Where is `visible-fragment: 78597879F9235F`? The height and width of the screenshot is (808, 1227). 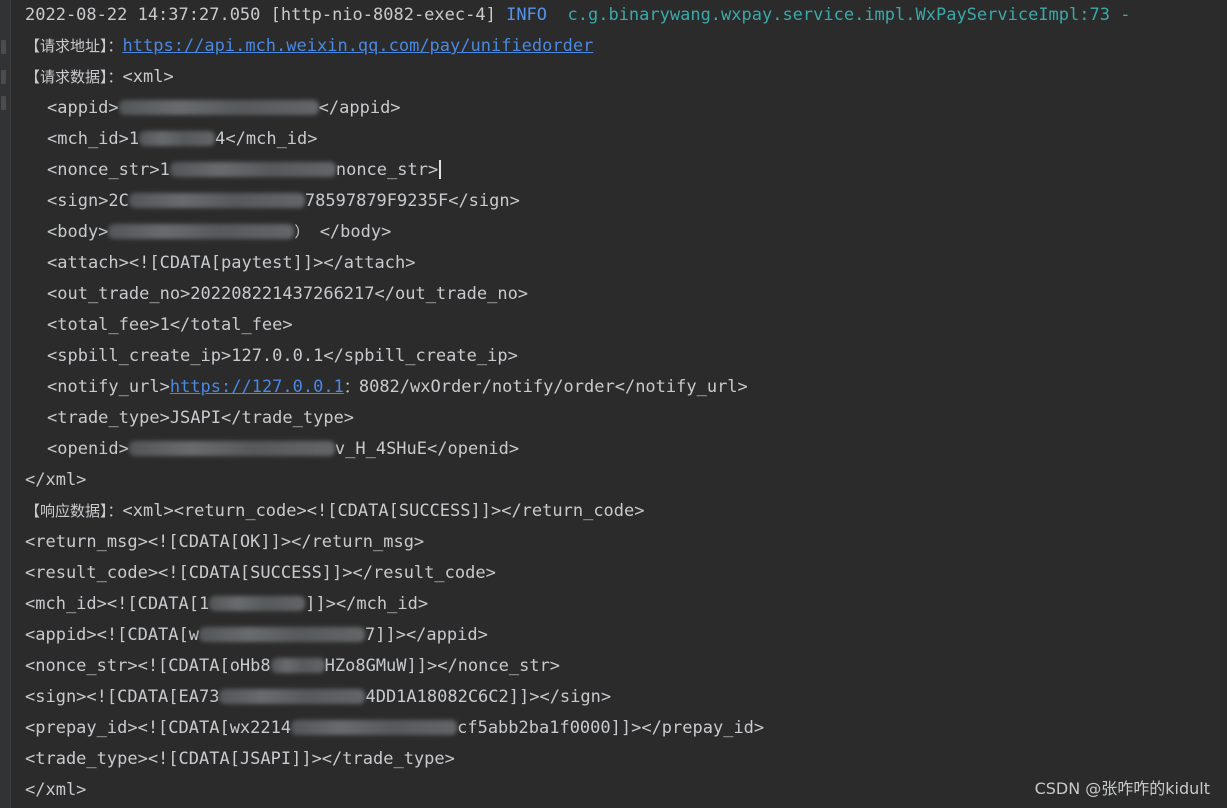 visible-fragment: 78597879F9235F is located at coordinates (376, 201).